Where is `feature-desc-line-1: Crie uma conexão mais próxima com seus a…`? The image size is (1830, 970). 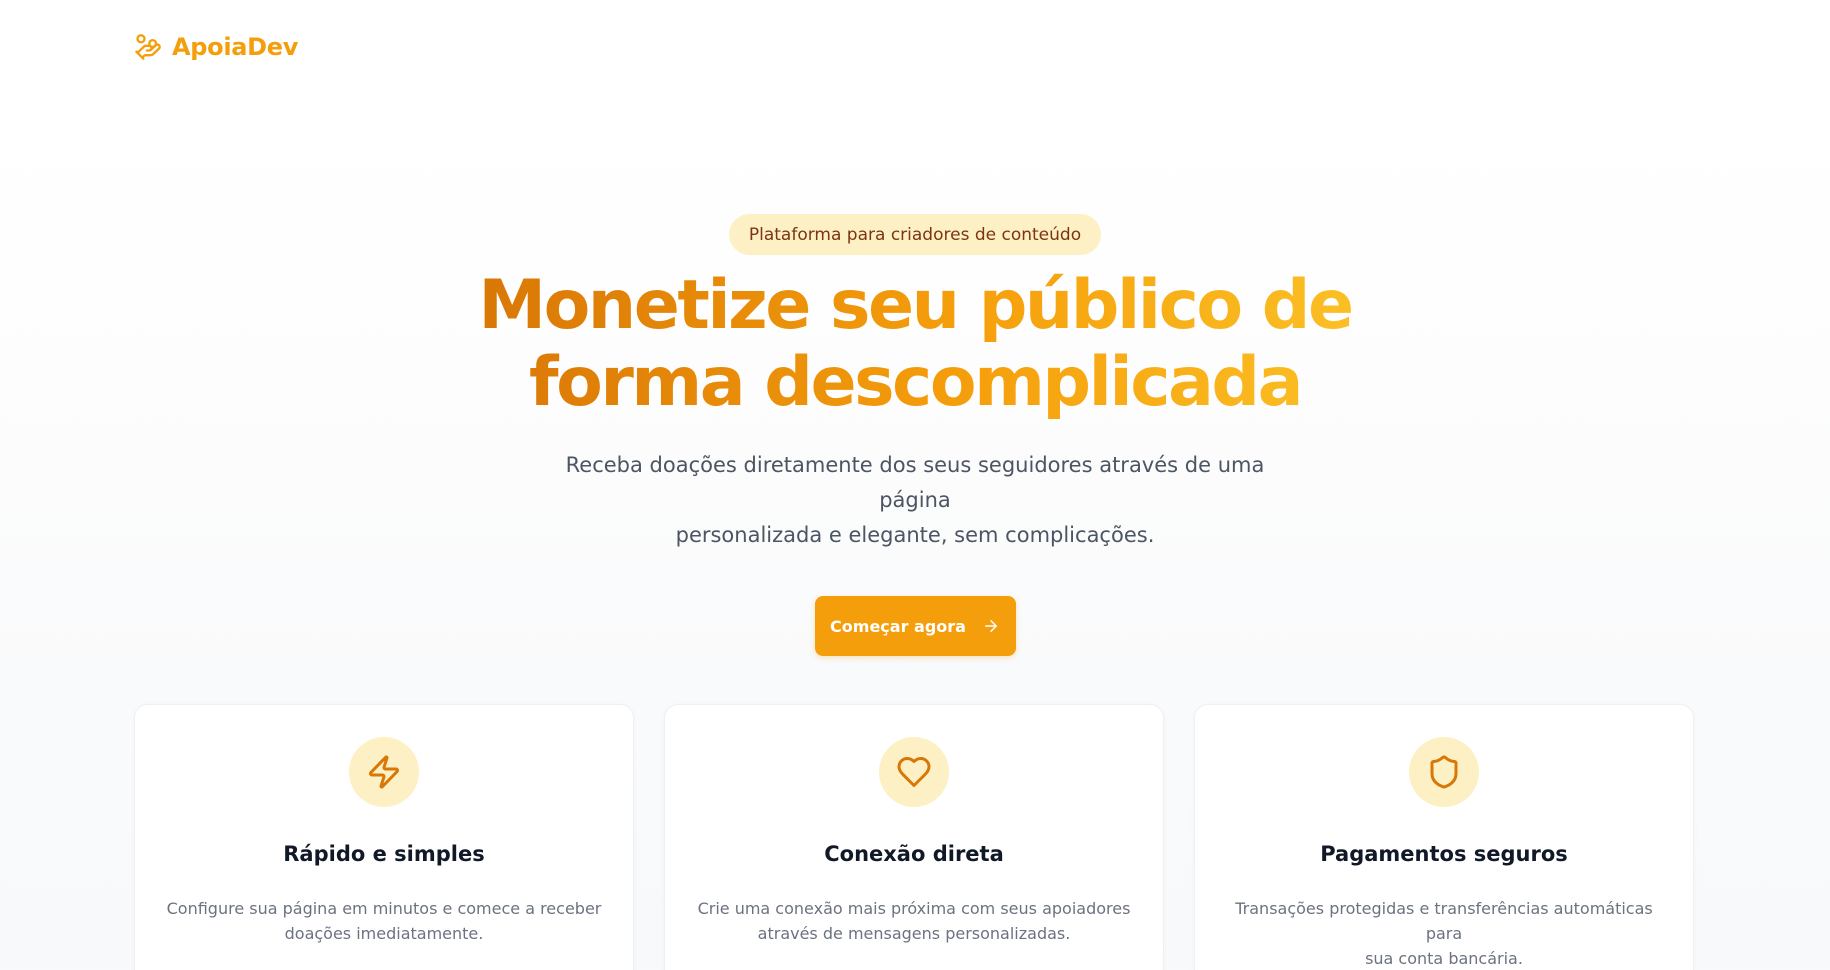 feature-desc-line-1: Crie uma conexão mais próxima com seus a… is located at coordinates (914, 908).